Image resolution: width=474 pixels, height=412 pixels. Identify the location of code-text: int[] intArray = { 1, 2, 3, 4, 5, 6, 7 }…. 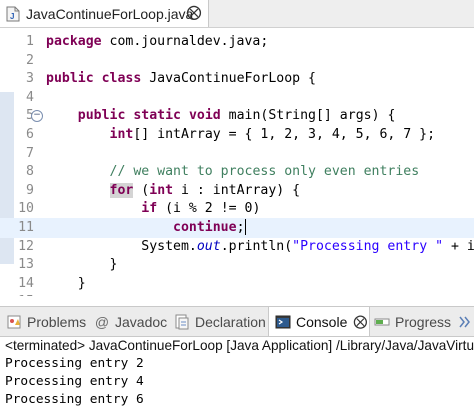
(272, 134).